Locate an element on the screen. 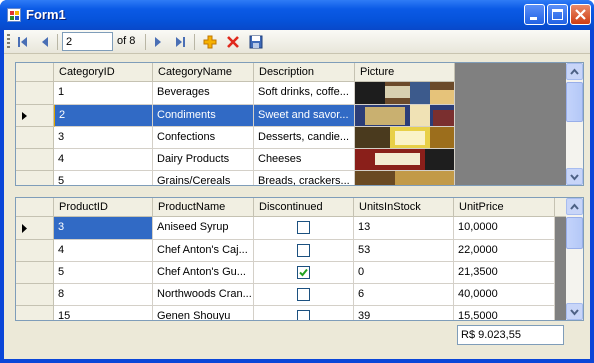  products-vertical-scrollbar is located at coordinates (574, 259).